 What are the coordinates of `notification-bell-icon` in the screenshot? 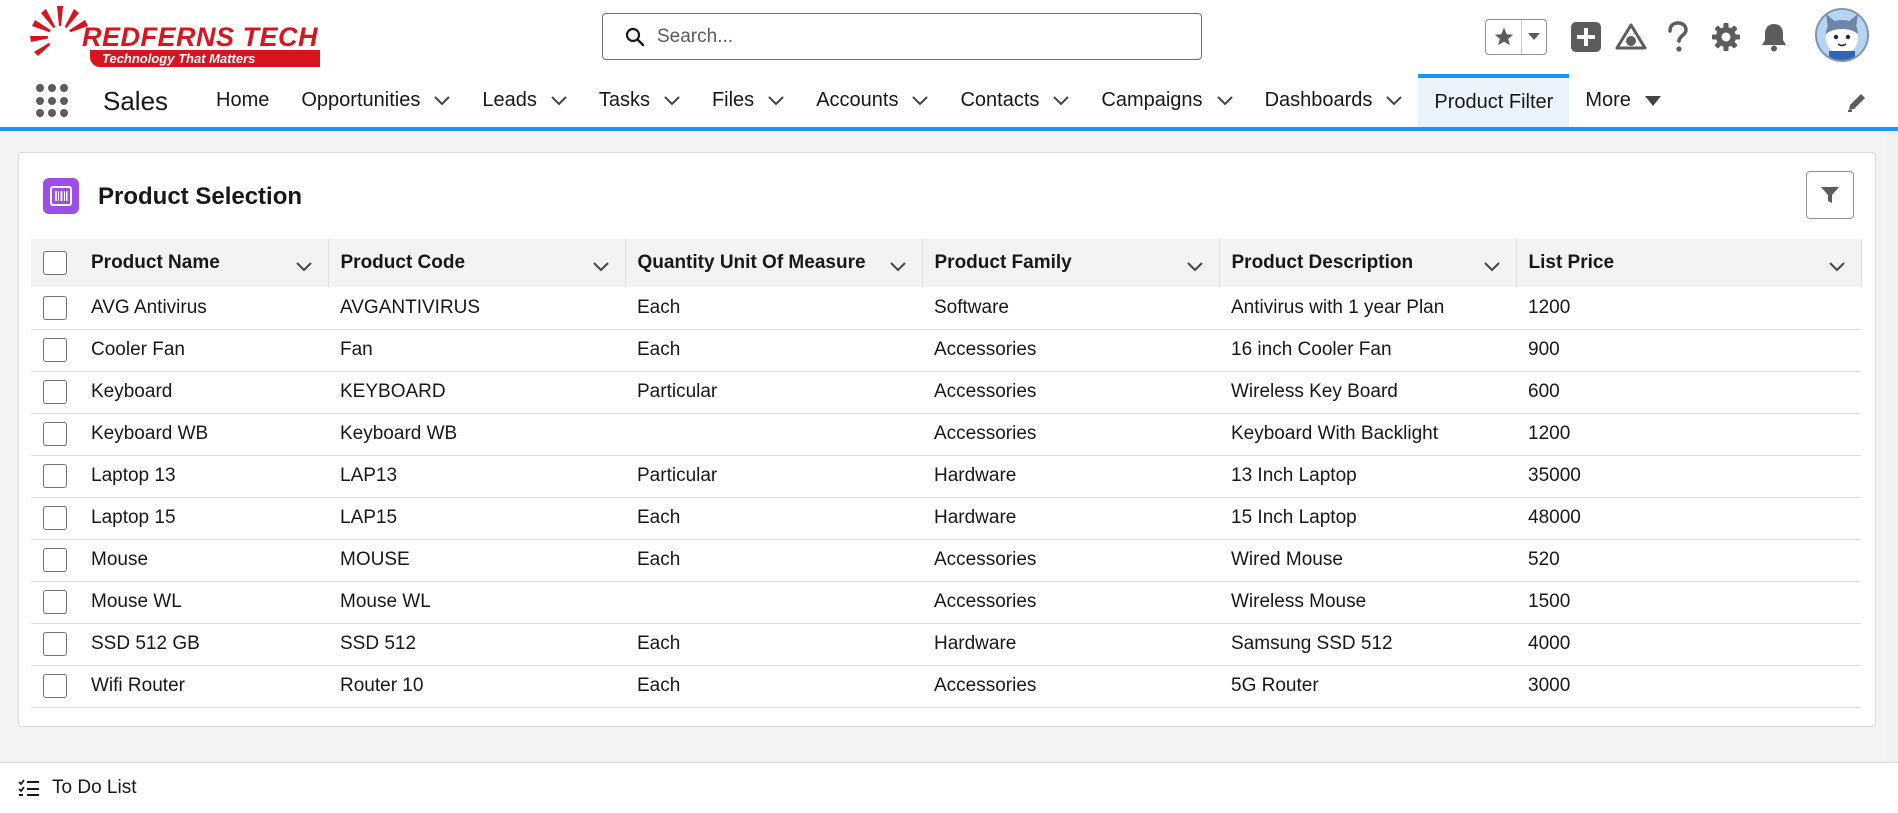 It's located at (1774, 38).